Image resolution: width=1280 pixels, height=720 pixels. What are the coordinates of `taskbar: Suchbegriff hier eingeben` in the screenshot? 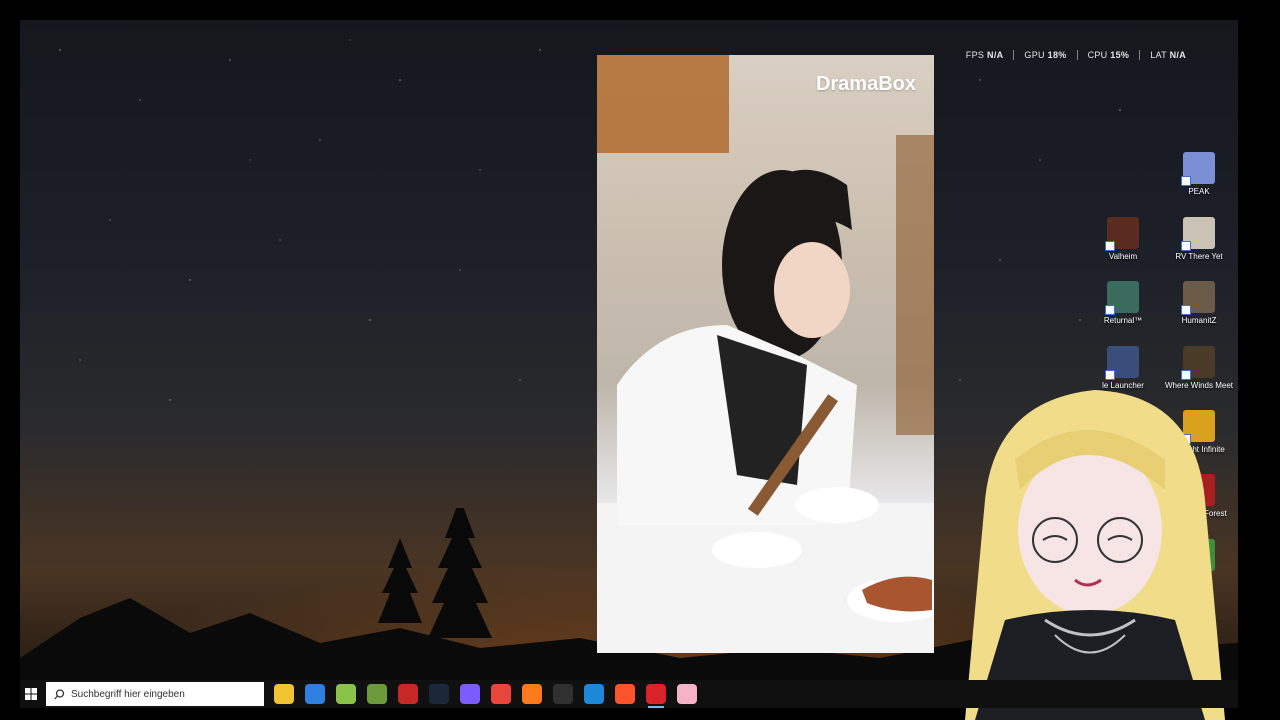 It's located at (629, 694).